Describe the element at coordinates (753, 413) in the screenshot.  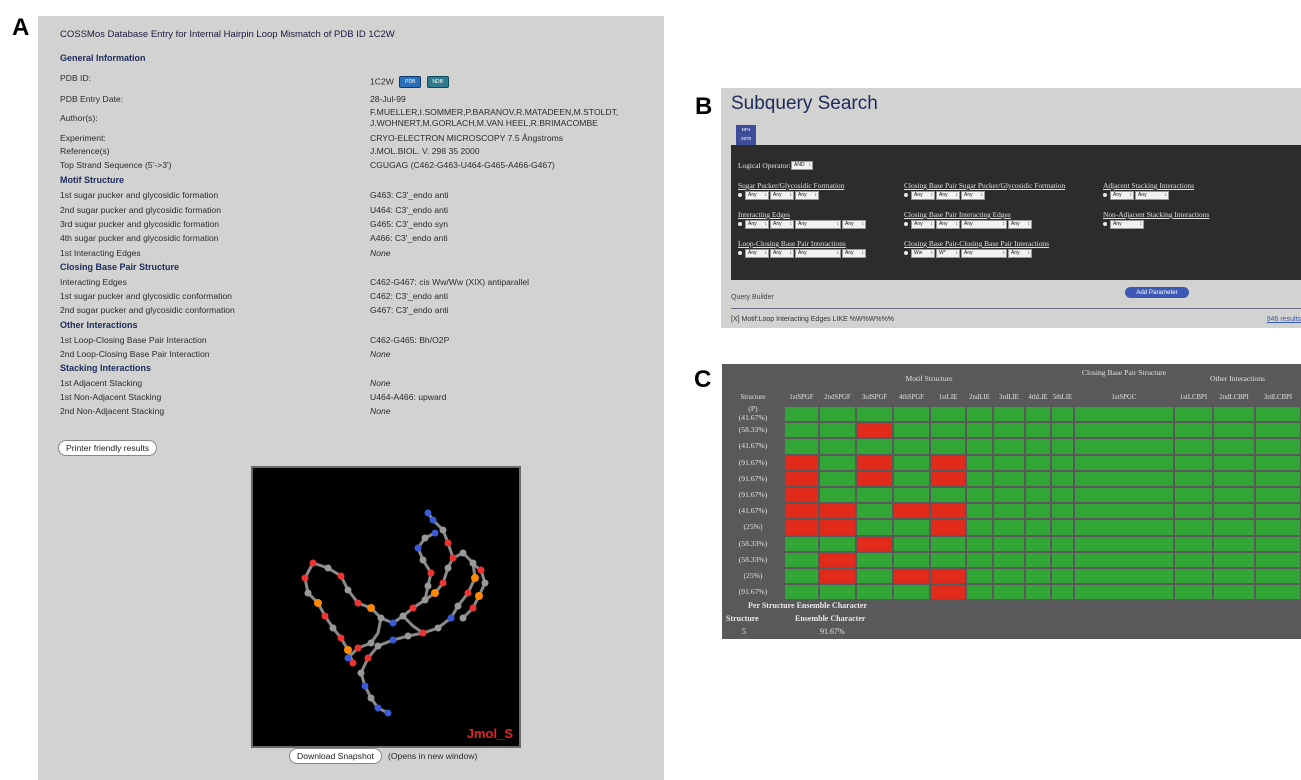
I see `row-label: (P) (41.67%)` at that location.